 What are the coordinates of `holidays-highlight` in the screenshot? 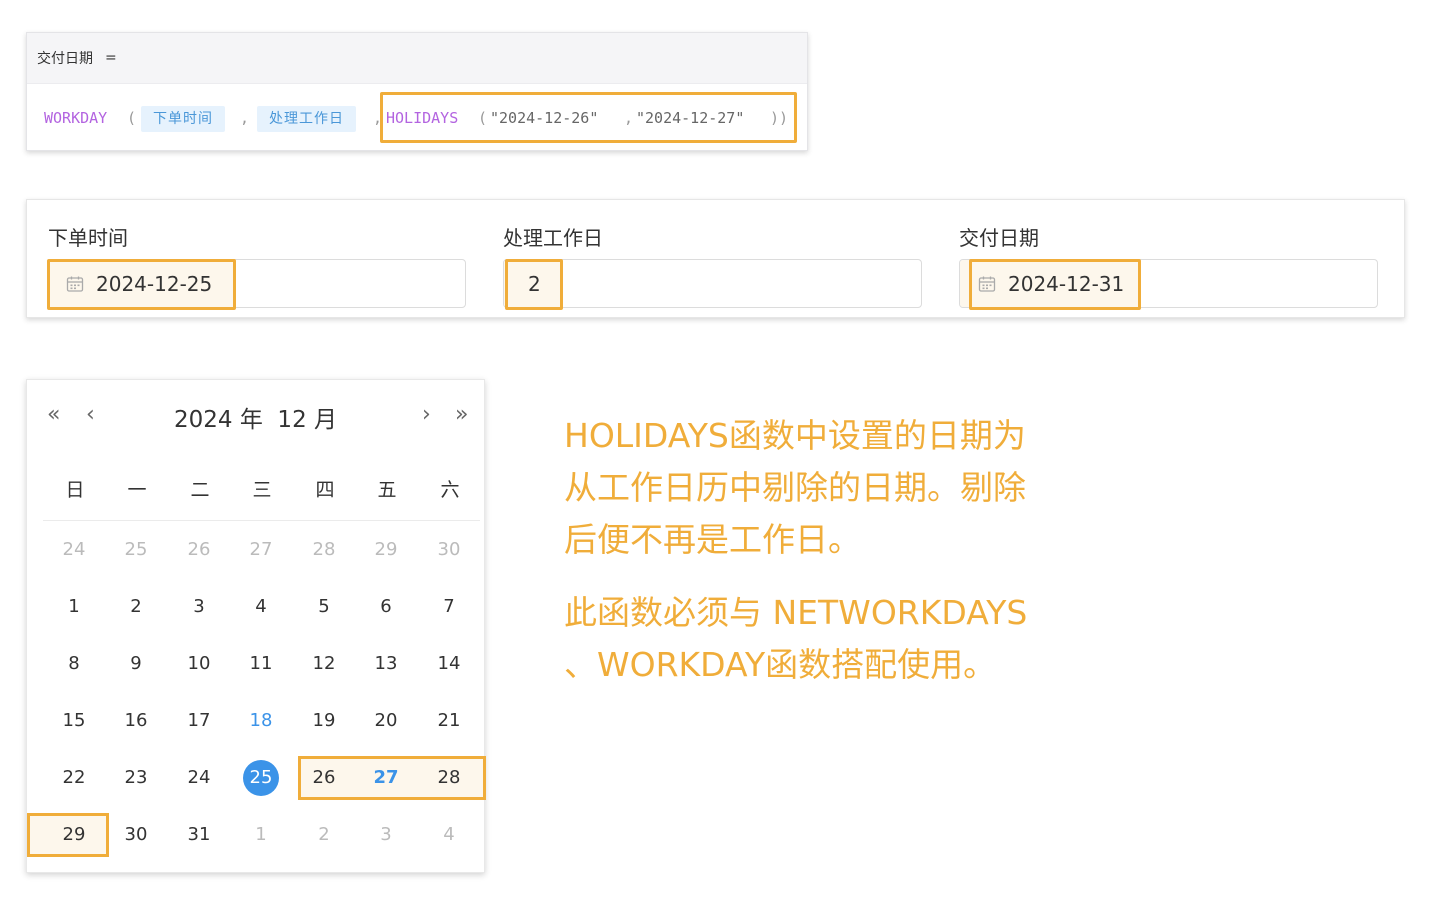 It's located at (588, 117).